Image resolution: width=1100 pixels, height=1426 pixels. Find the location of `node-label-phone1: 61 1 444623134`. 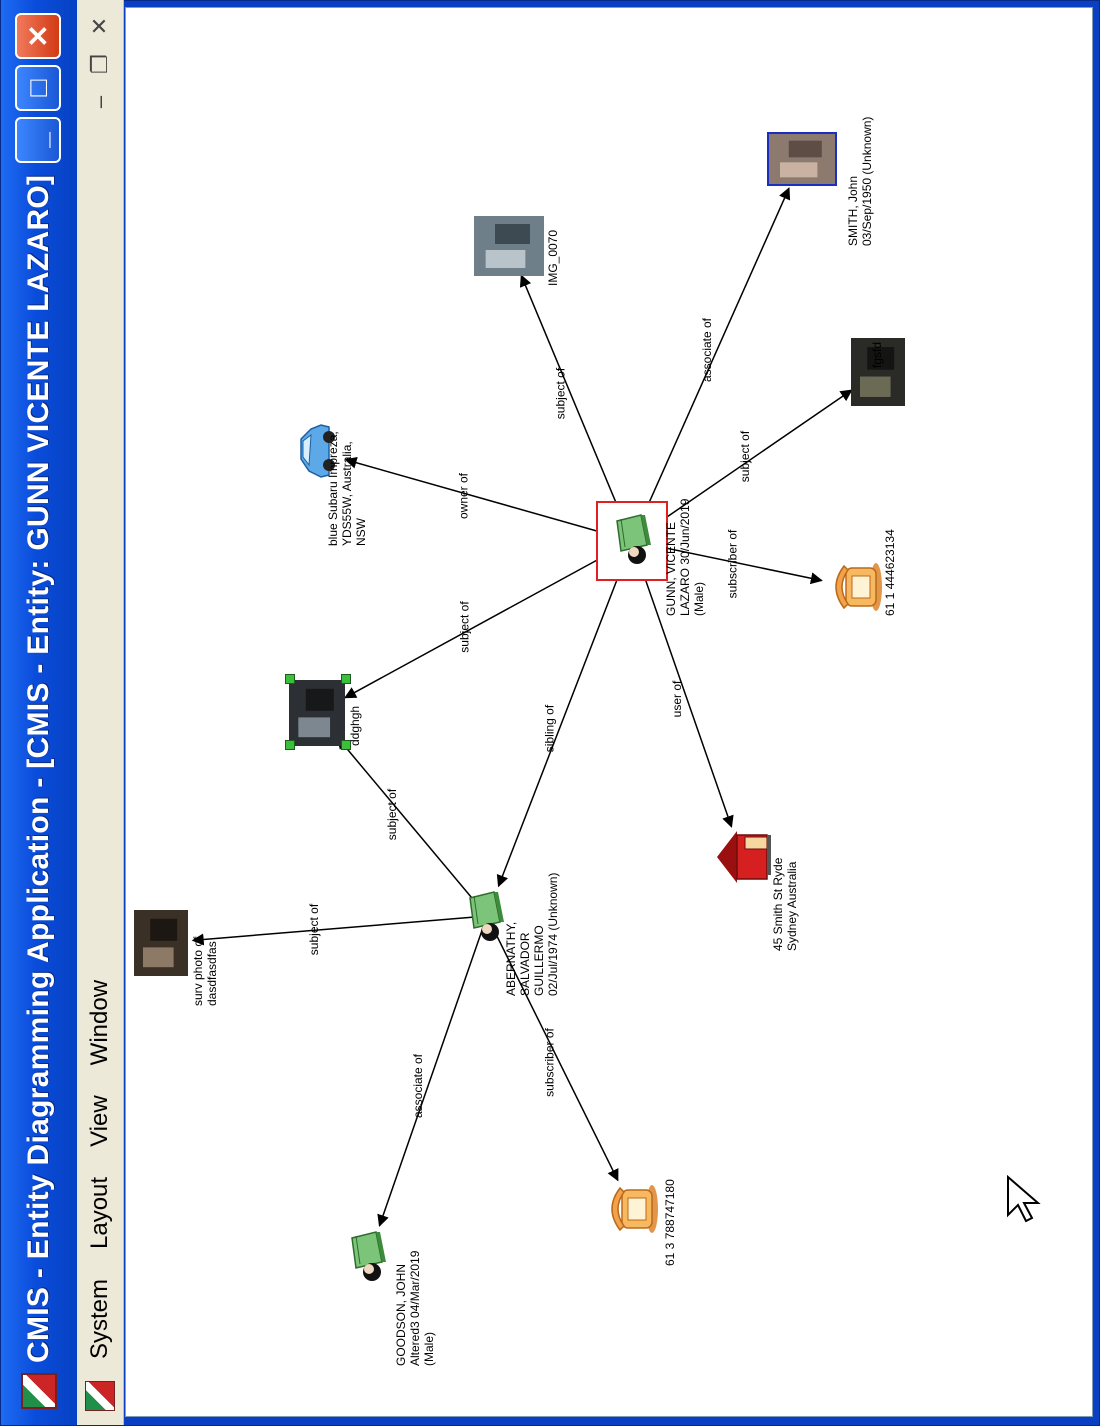

node-label-phone1: 61 1 444623134 is located at coordinates (890, 572).